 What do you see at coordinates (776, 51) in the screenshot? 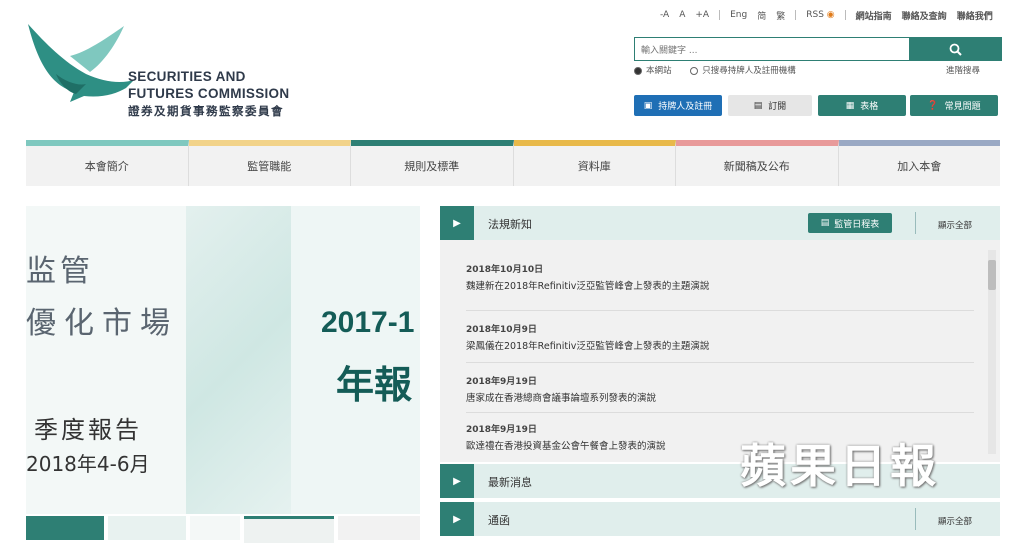
I see `search-input` at bounding box center [776, 51].